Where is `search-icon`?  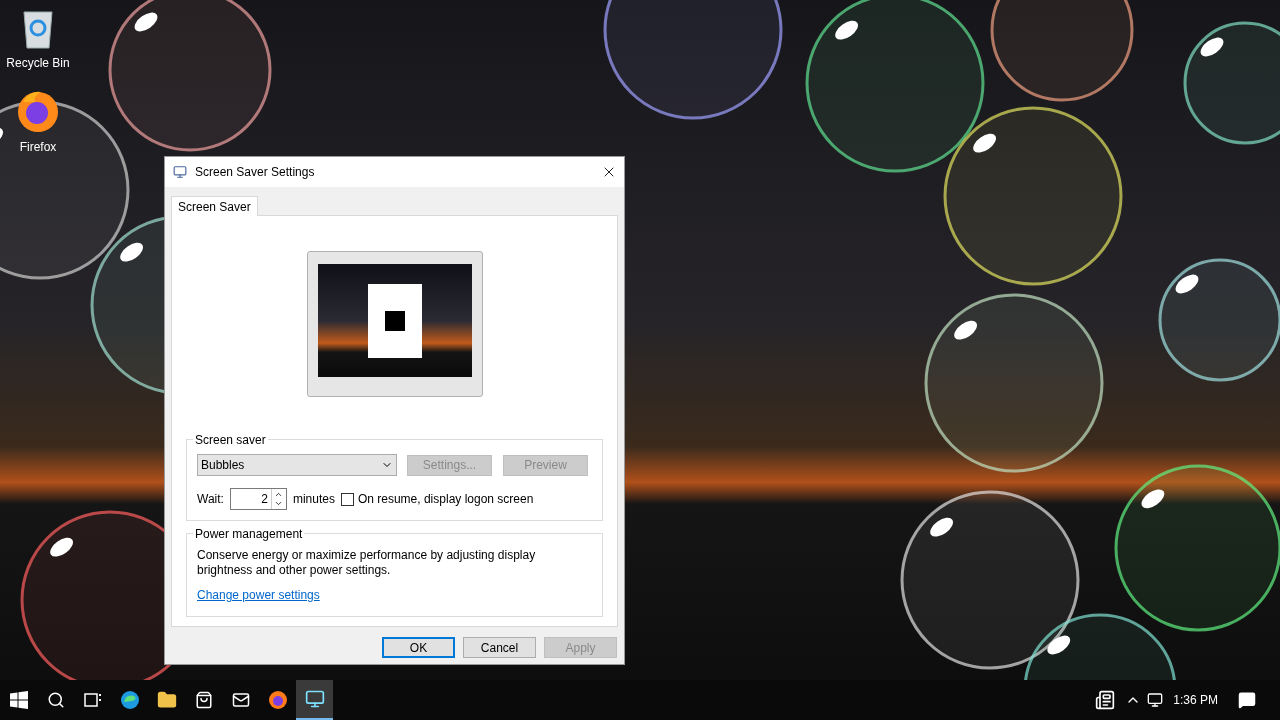 search-icon is located at coordinates (55, 700).